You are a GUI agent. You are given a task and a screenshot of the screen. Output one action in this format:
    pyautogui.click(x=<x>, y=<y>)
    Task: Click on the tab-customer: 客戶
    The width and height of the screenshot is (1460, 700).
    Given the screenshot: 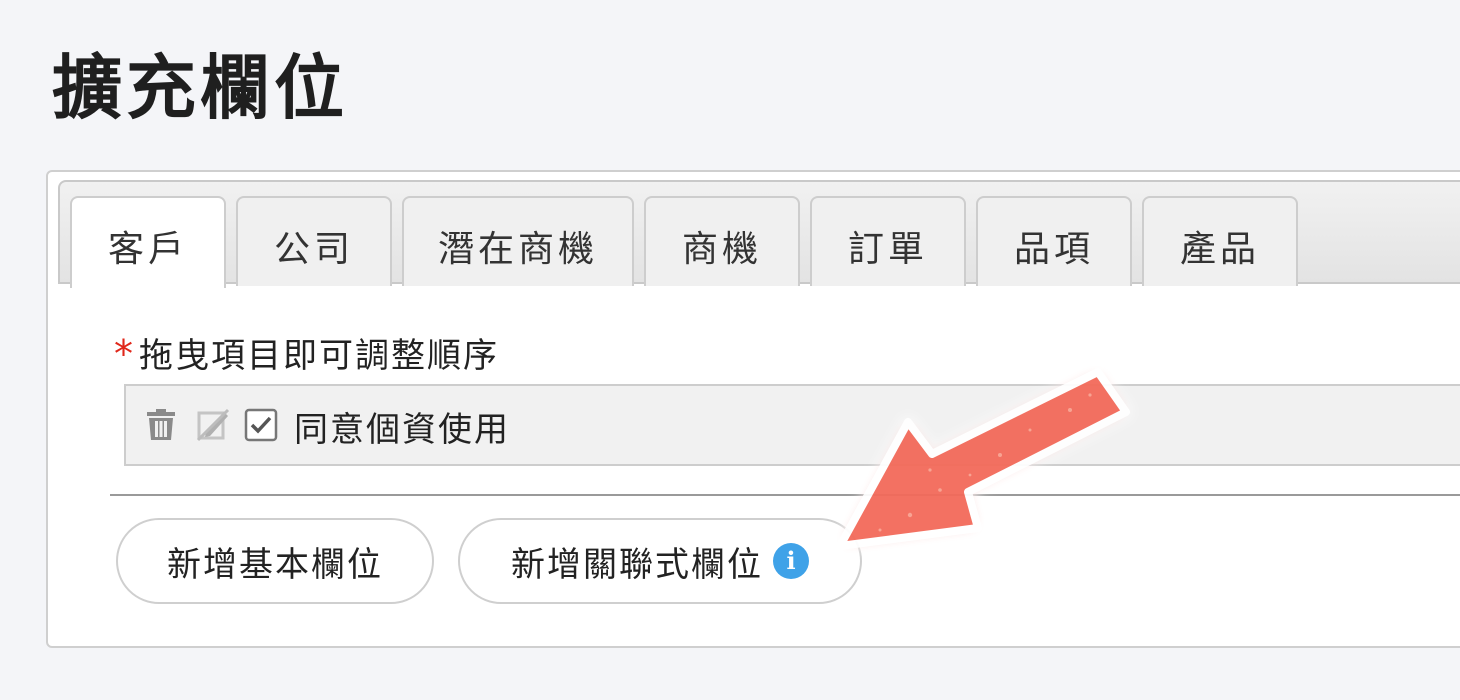 What is the action you would take?
    pyautogui.click(x=148, y=242)
    